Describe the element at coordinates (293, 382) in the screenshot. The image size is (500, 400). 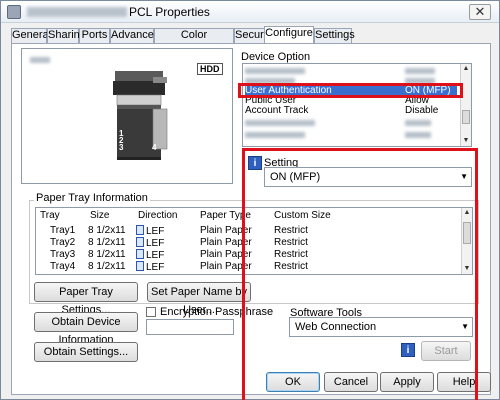
I see `ok-button: OK` at that location.